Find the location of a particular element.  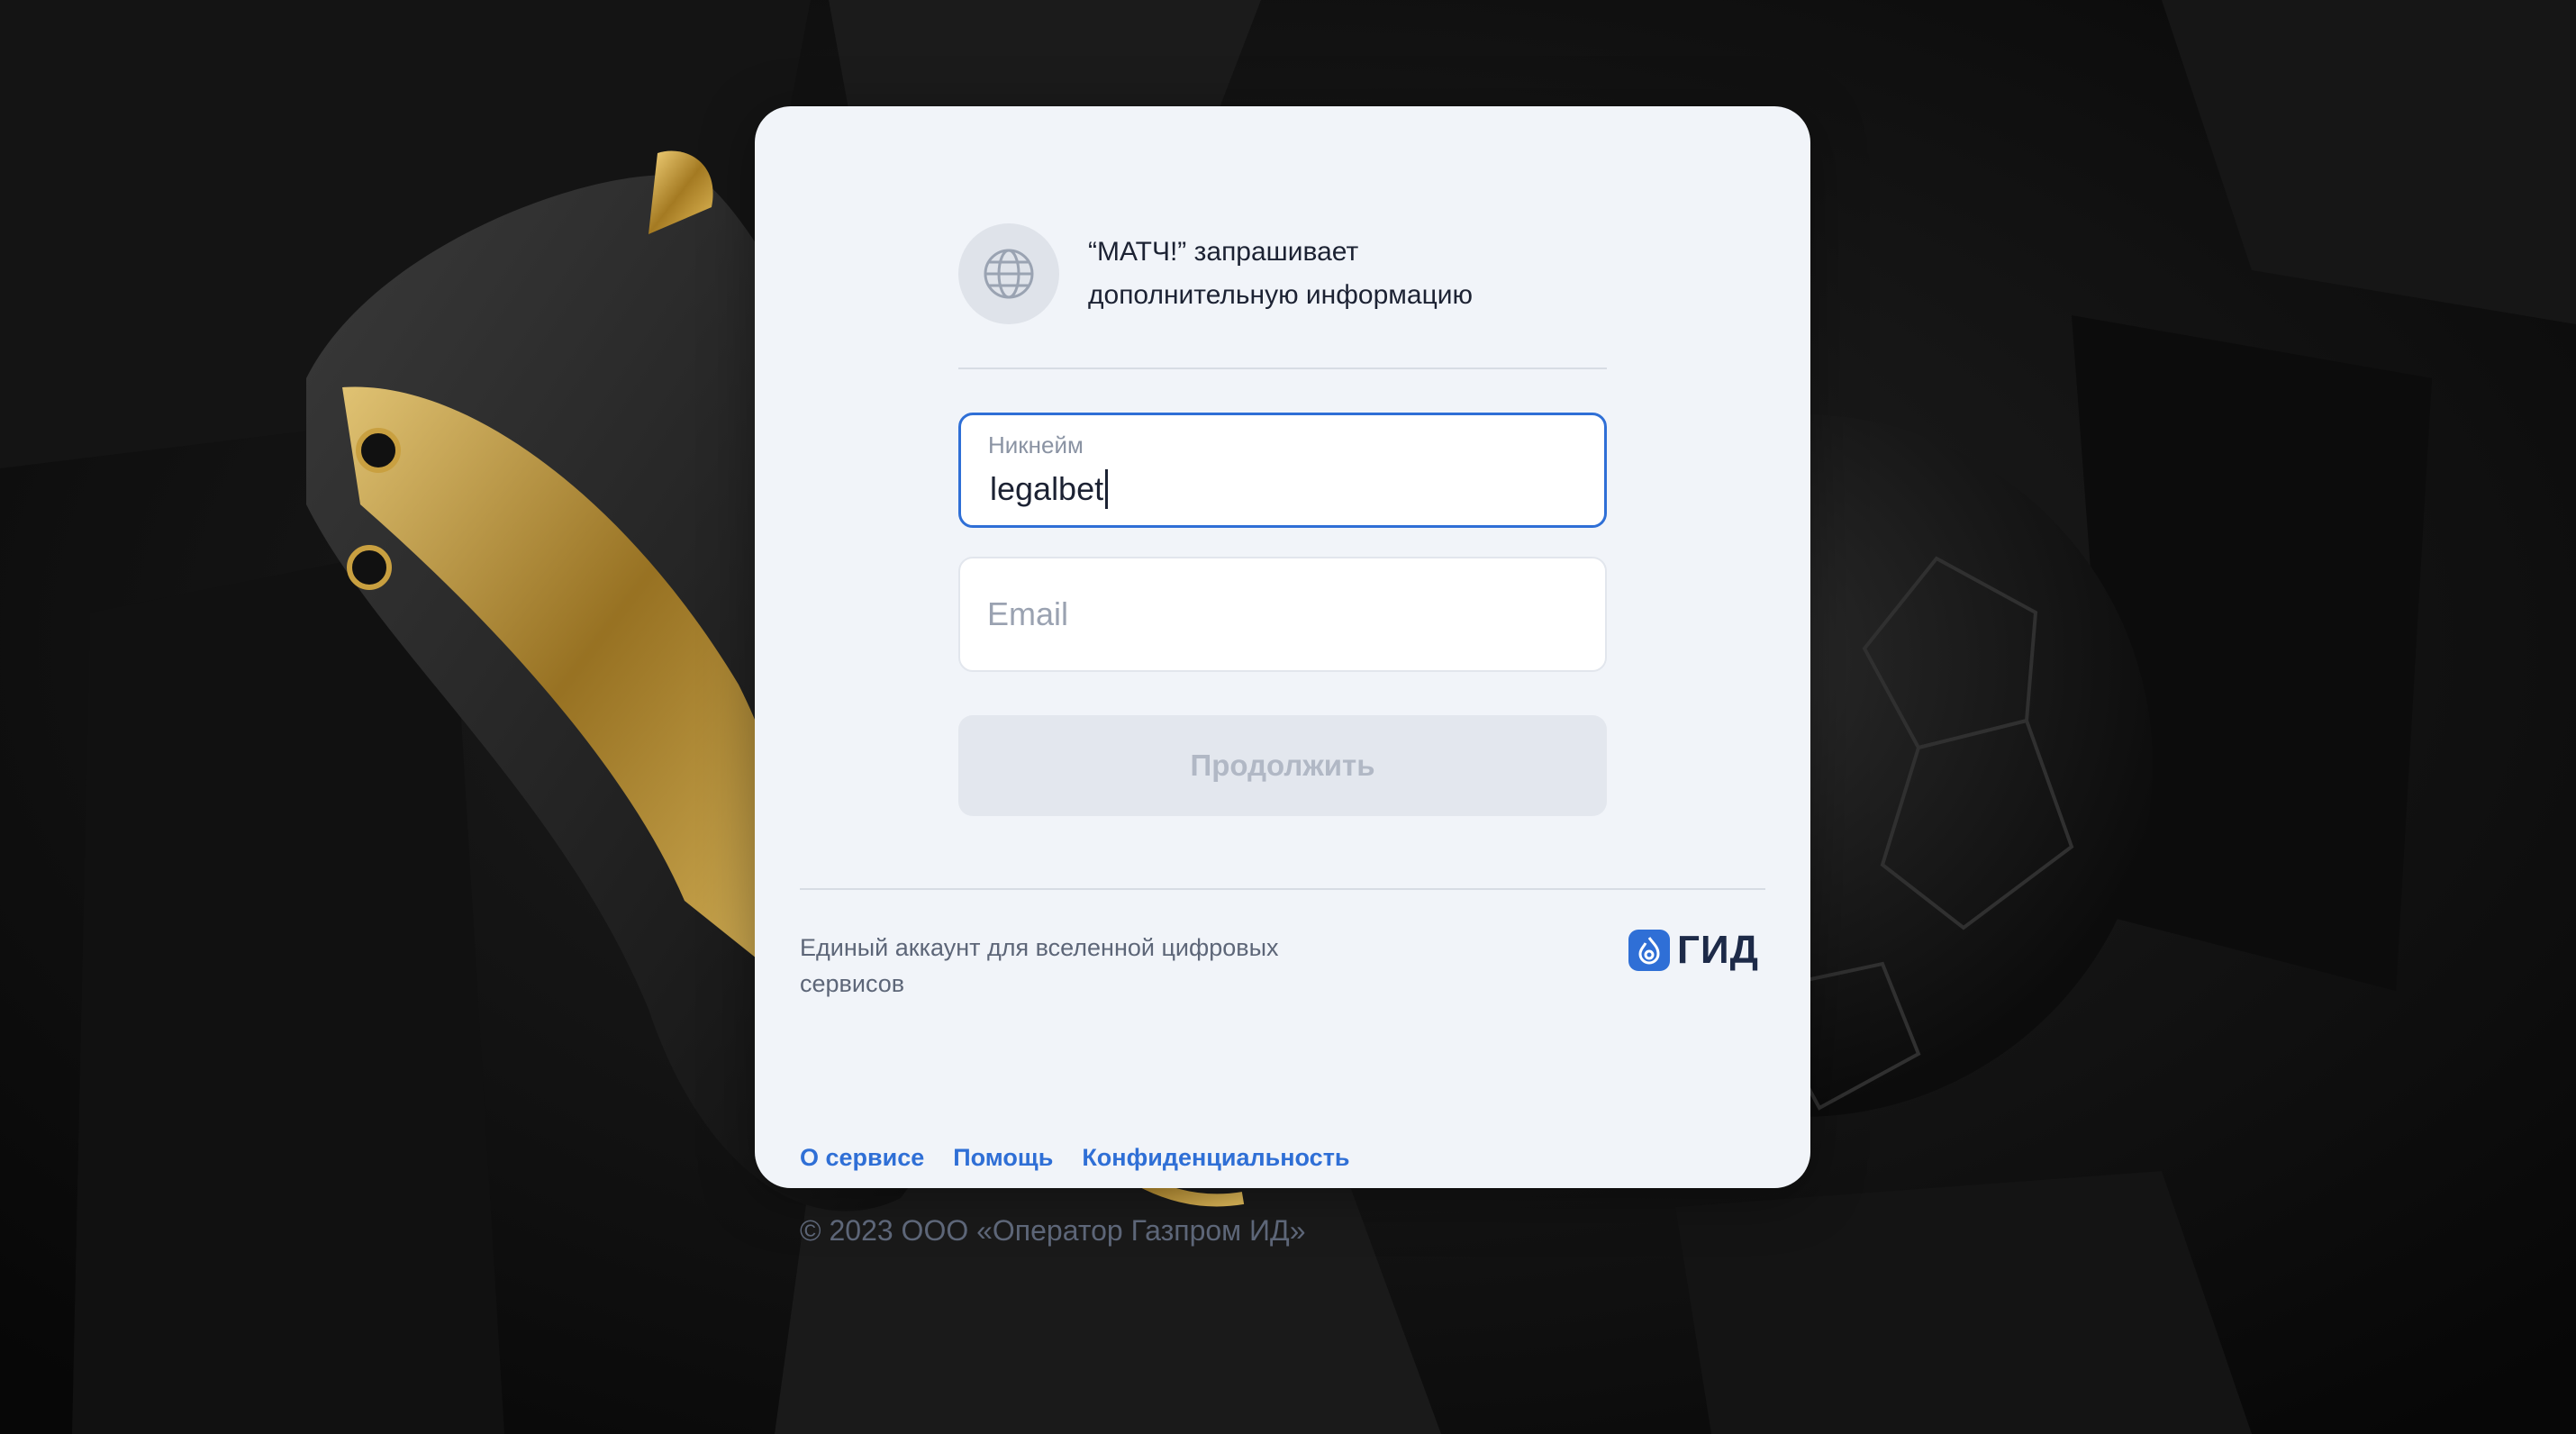

email-field is located at coordinates (1282, 614).